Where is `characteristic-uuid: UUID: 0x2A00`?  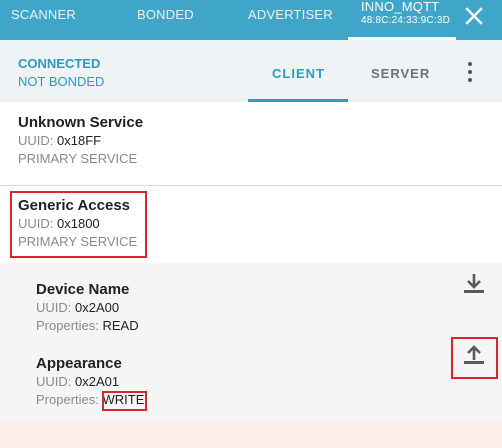 characteristic-uuid: UUID: 0x2A00 is located at coordinates (78, 307).